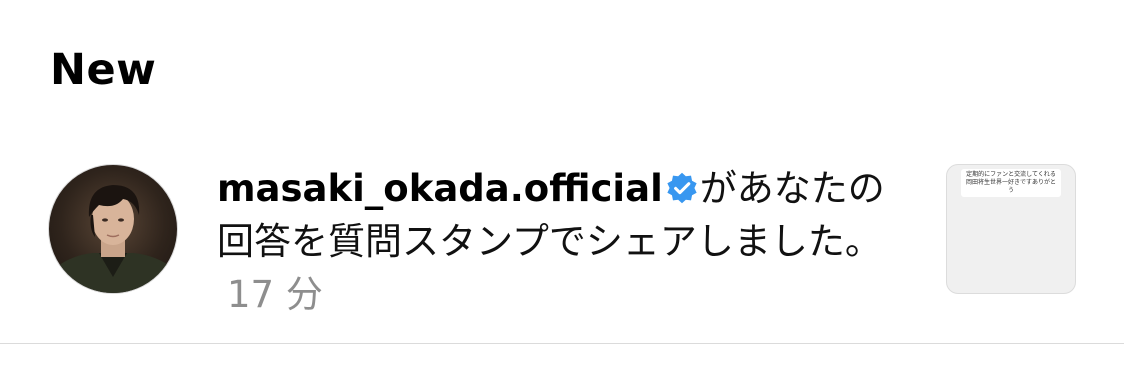 The width and height of the screenshot is (1124, 374). Describe the element at coordinates (682, 185) in the screenshot. I see `verified-badge-icon` at that location.